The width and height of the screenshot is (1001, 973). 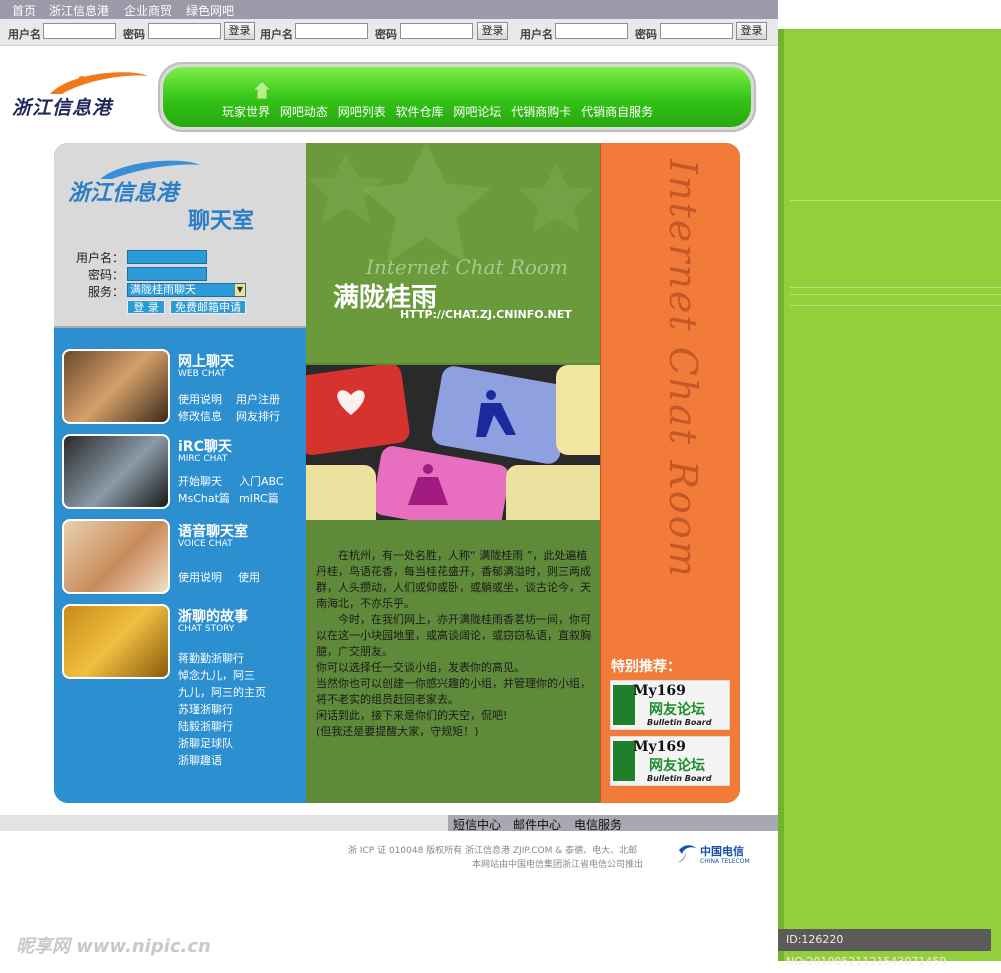 What do you see at coordinates (24, 10) in the screenshot?
I see `topnav-home: 首页` at bounding box center [24, 10].